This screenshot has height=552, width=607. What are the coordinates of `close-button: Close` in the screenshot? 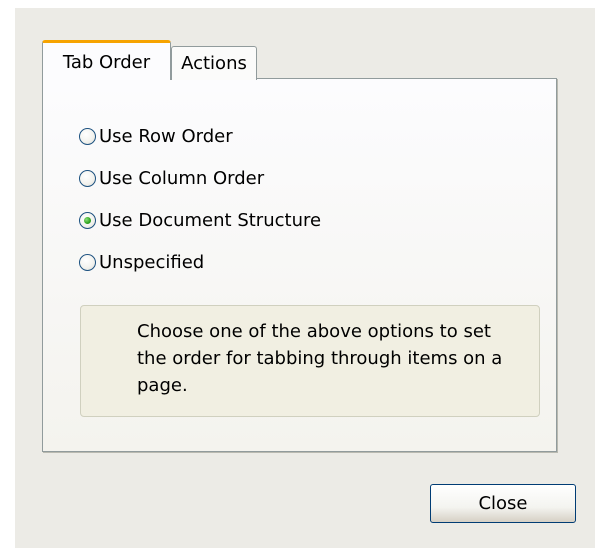 It's located at (503, 503).